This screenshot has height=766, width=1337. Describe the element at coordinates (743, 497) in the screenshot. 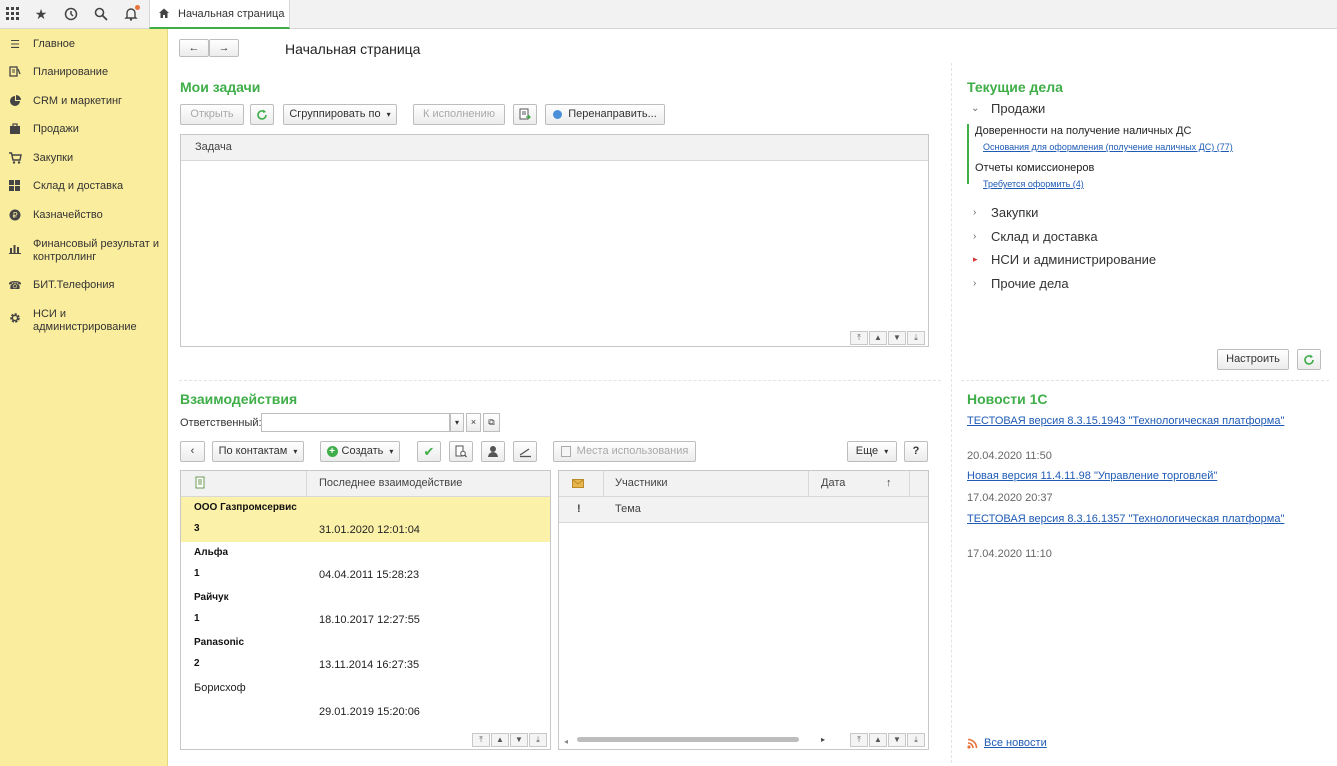

I see `interactions-table-header: Участники Дата ↑` at that location.